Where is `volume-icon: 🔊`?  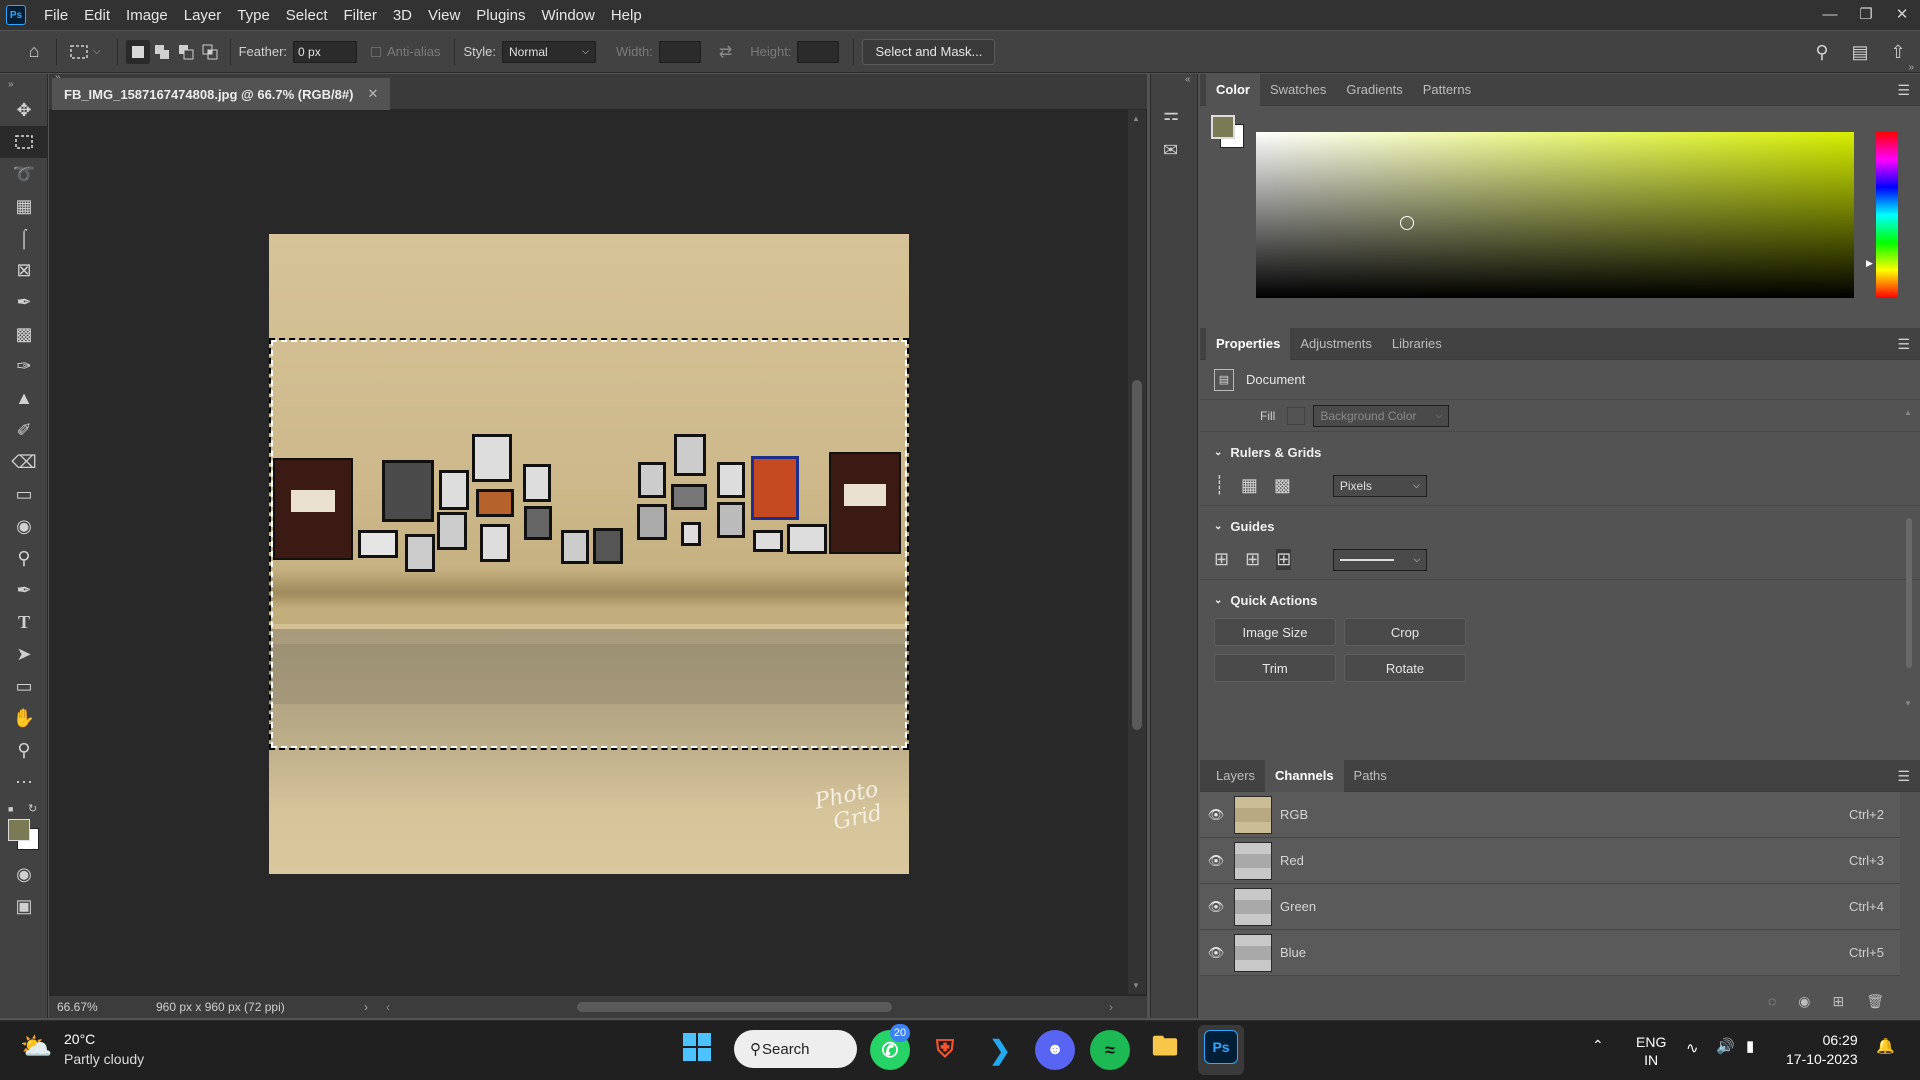 volume-icon: 🔊 is located at coordinates (1725, 1046).